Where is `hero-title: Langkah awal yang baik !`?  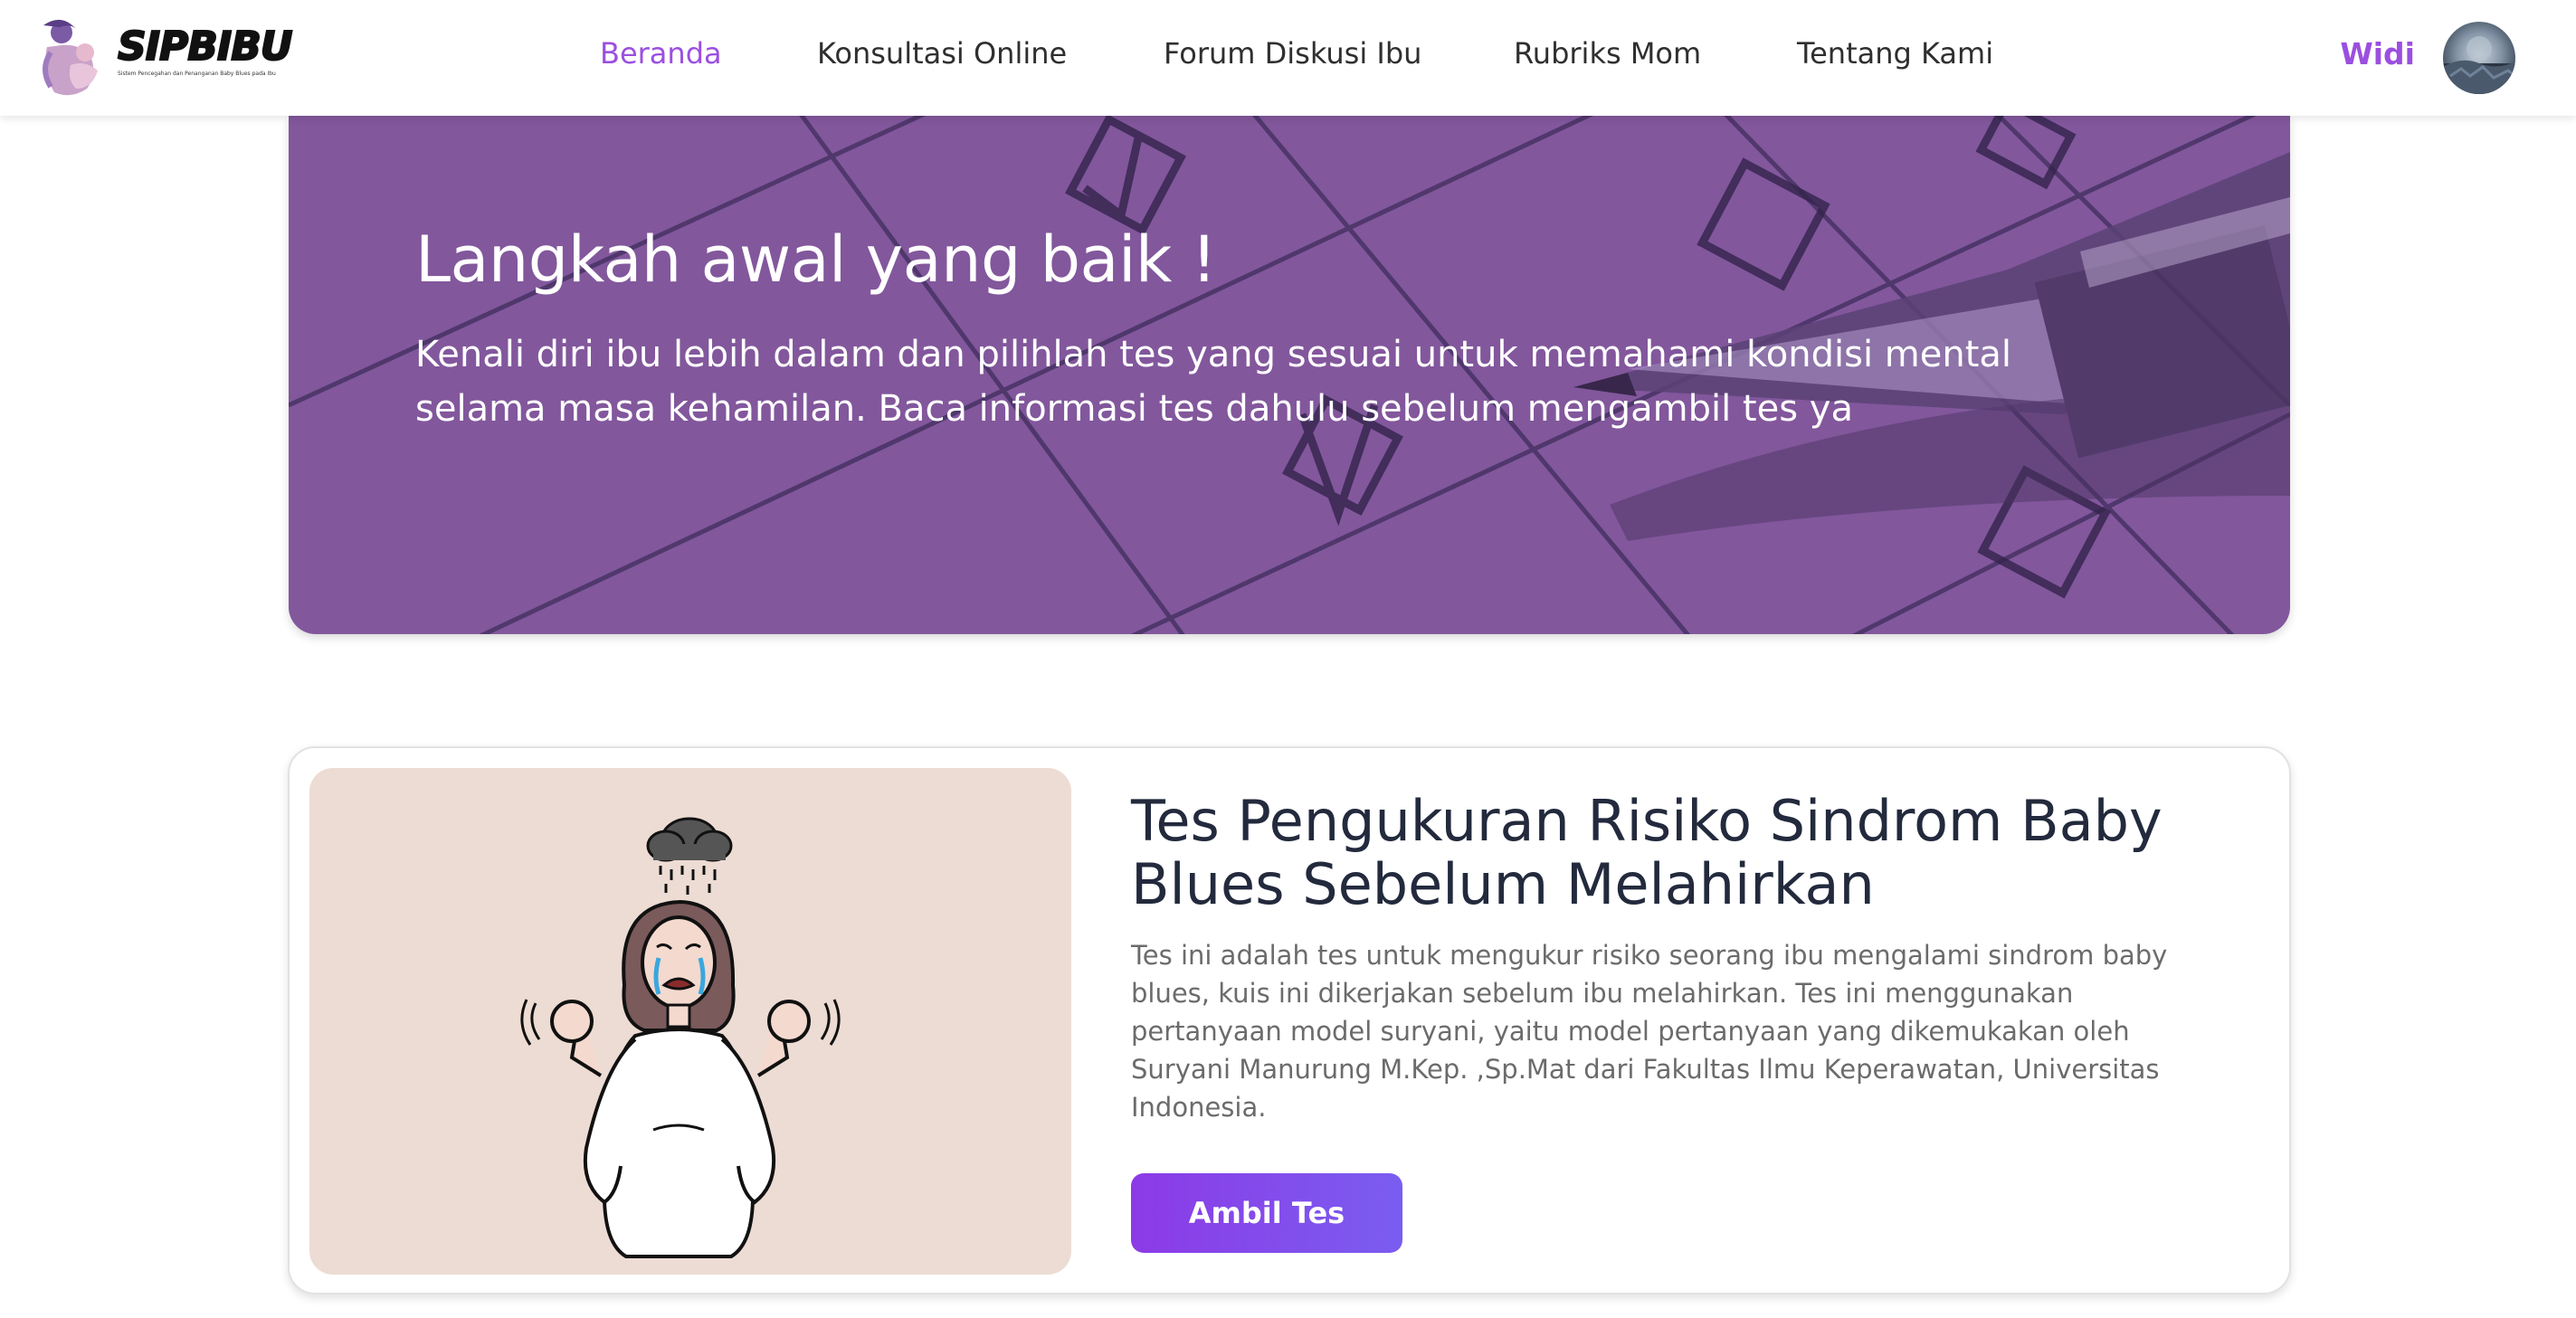
hero-title: Langkah awal yang baik ! is located at coordinates (816, 260).